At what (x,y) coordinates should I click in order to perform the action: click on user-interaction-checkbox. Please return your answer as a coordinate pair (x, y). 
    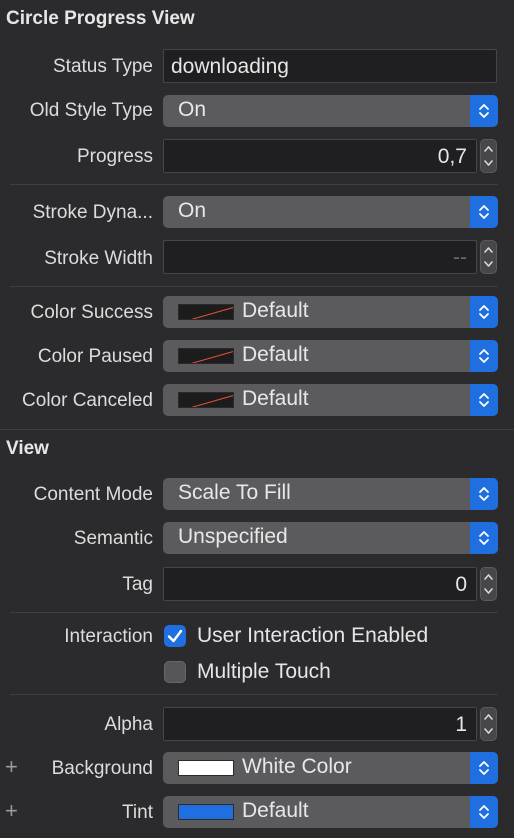
    Looking at the image, I should click on (175, 636).